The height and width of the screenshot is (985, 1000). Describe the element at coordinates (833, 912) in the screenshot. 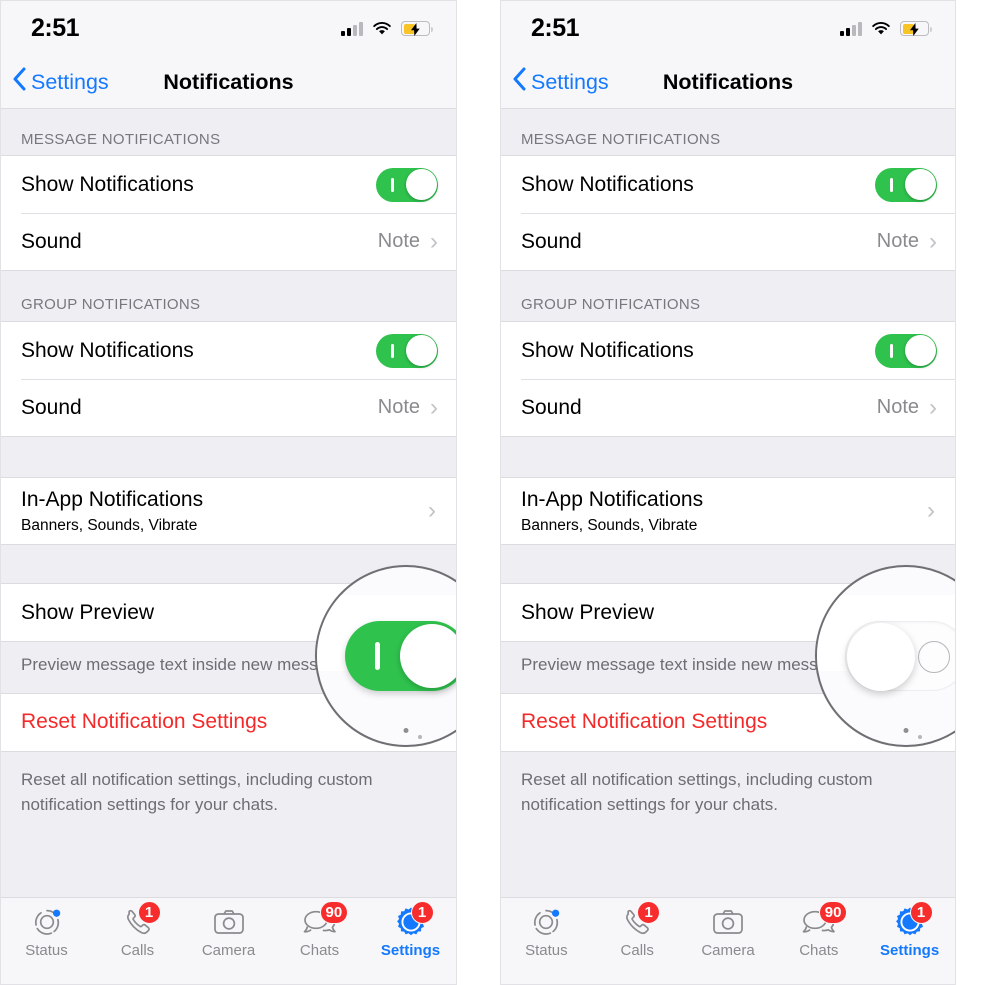

I see `chats-badge: 90` at that location.